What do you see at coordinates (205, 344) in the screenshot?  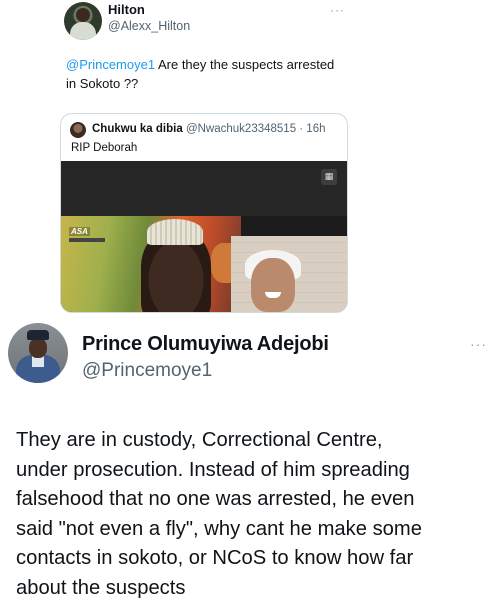 I see `adejobi-display-name: Prince Olumuyiwa Adejobi` at bounding box center [205, 344].